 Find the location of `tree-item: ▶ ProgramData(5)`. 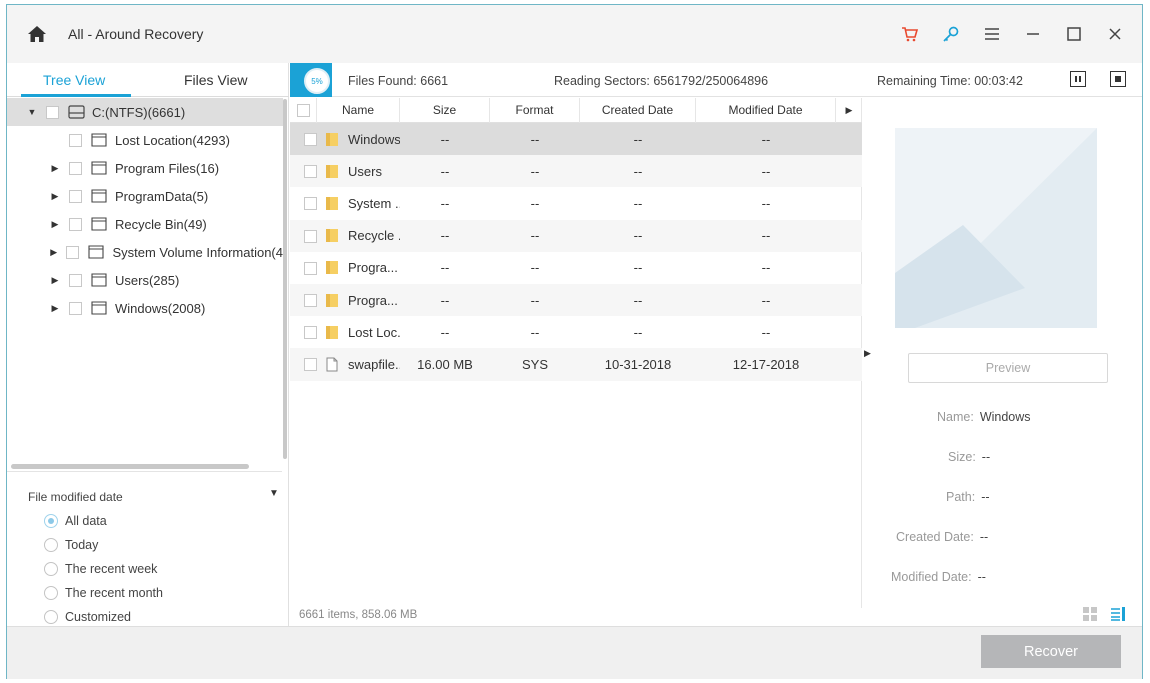

tree-item: ▶ ProgramData(5) is located at coordinates (145, 196).